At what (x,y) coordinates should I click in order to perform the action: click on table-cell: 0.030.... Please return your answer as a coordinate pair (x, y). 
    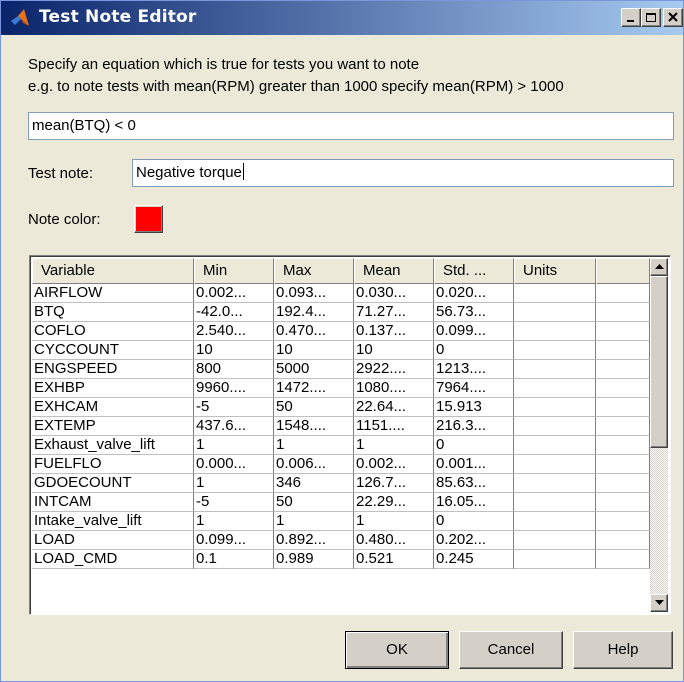
    Looking at the image, I should click on (394, 293).